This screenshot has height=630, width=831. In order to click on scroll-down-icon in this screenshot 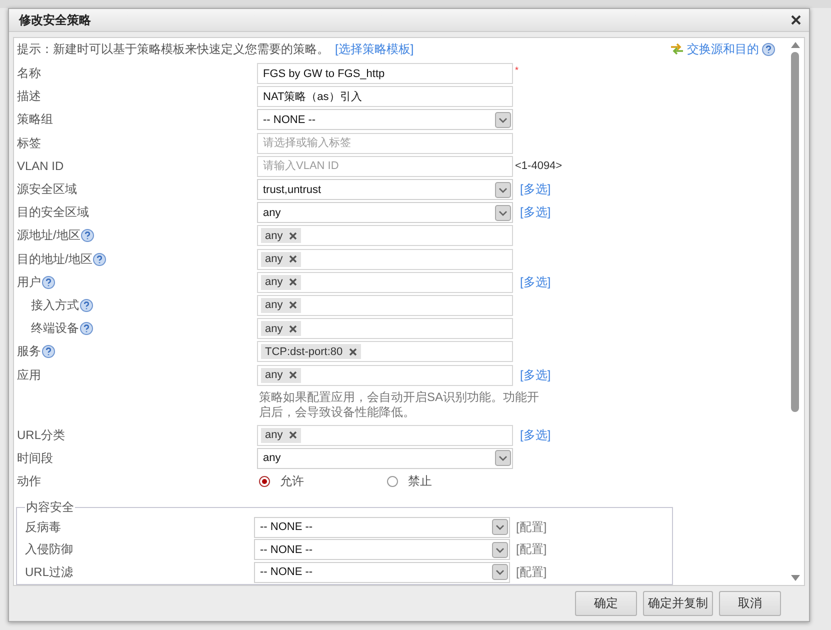, I will do `click(795, 578)`.